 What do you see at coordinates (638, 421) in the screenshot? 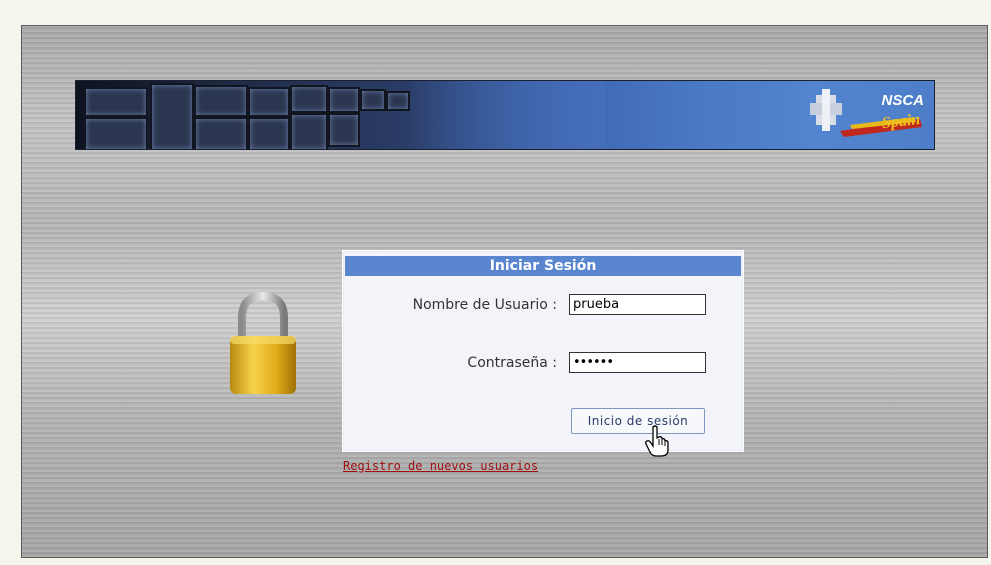
I see `login-submit-button: Inicio de sesión` at bounding box center [638, 421].